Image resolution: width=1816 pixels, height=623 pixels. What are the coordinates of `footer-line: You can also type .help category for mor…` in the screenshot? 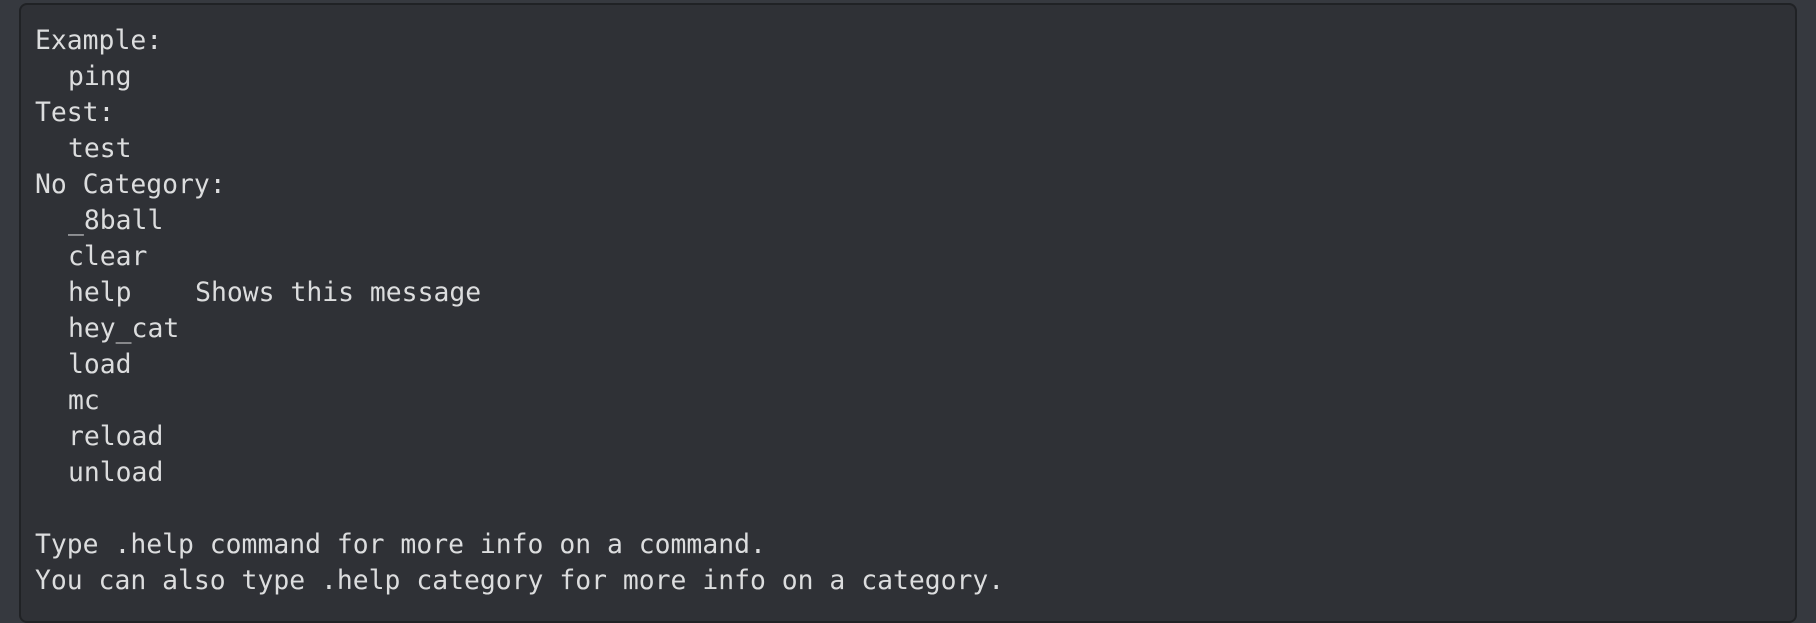 It's located at (520, 580).